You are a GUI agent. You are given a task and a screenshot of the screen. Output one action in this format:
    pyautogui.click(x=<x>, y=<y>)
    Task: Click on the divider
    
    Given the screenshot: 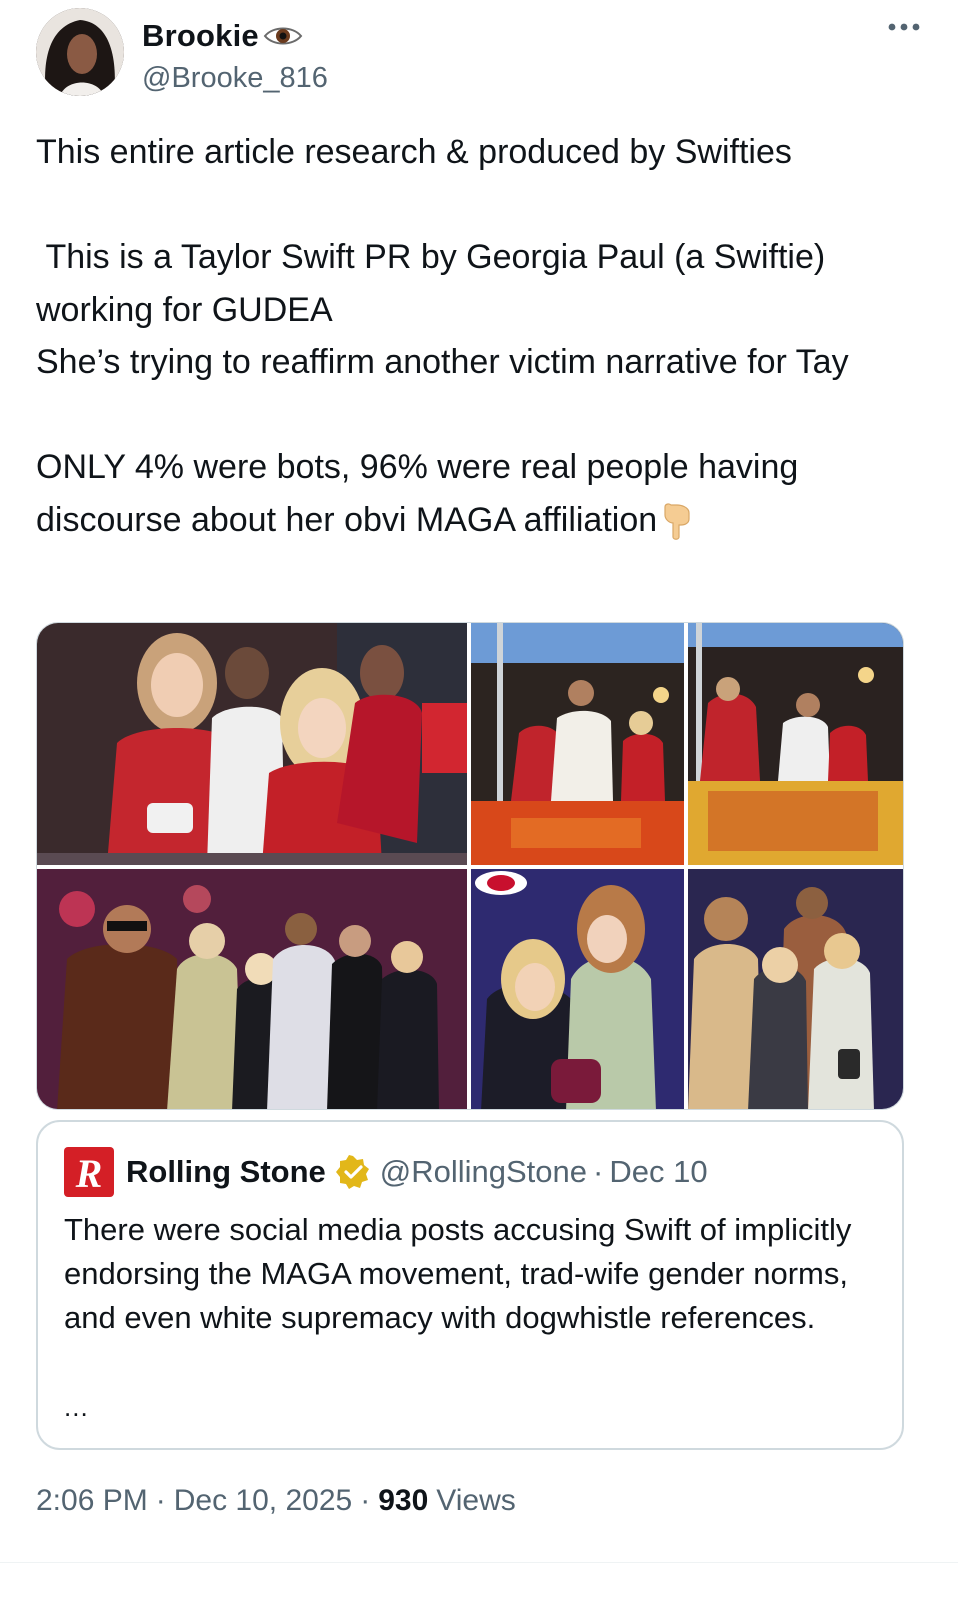 What is the action you would take?
    pyautogui.click(x=479, y=1562)
    